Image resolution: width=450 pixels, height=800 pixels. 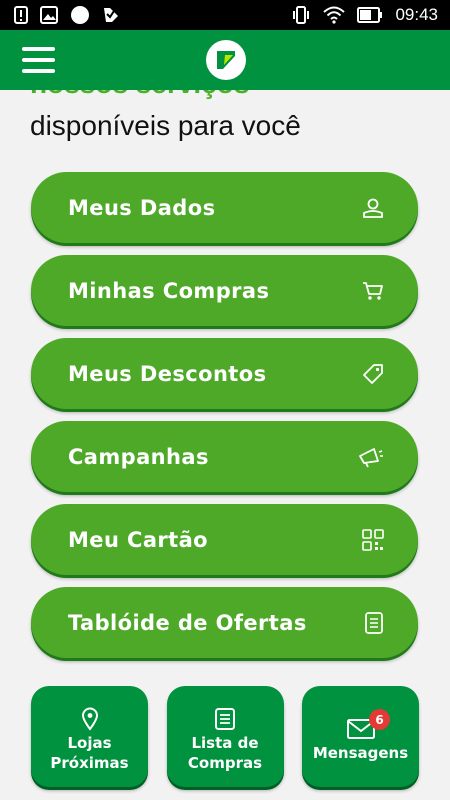 I want to click on tile-label: Lojas Próximas, so click(x=89, y=752).